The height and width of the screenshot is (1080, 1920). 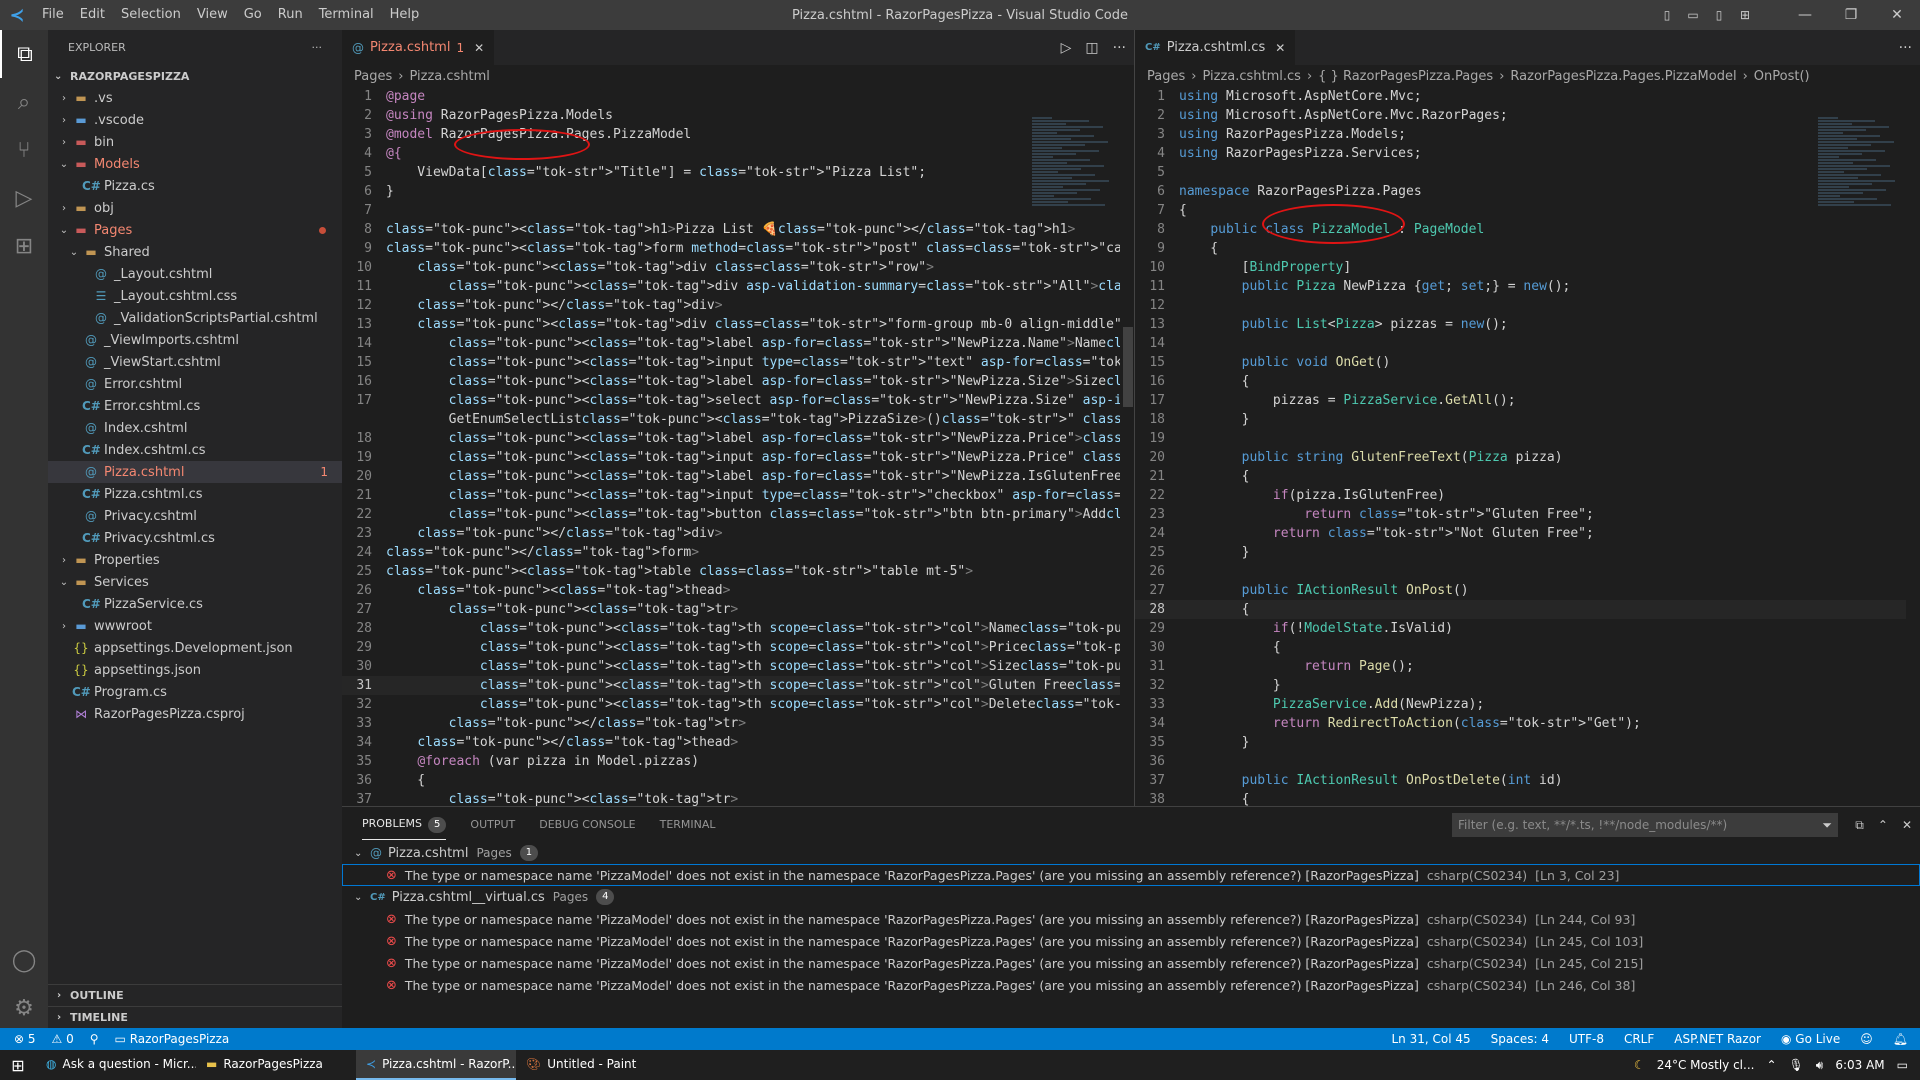 I want to click on clock: 6:03 AM, so click(x=1859, y=1065).